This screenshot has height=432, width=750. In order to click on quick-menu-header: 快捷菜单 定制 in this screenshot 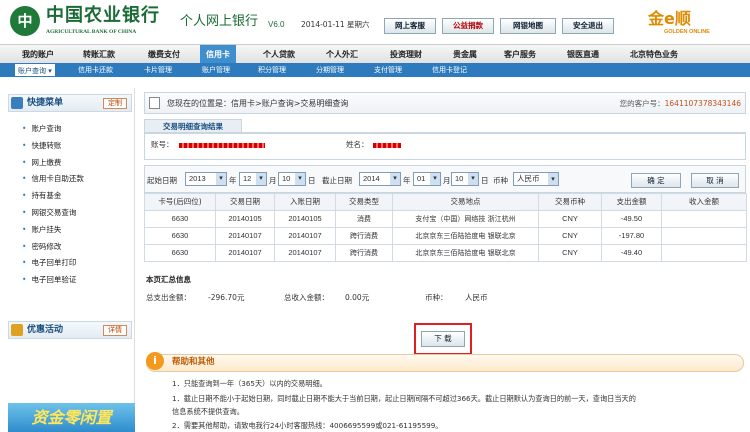, I will do `click(70, 103)`.